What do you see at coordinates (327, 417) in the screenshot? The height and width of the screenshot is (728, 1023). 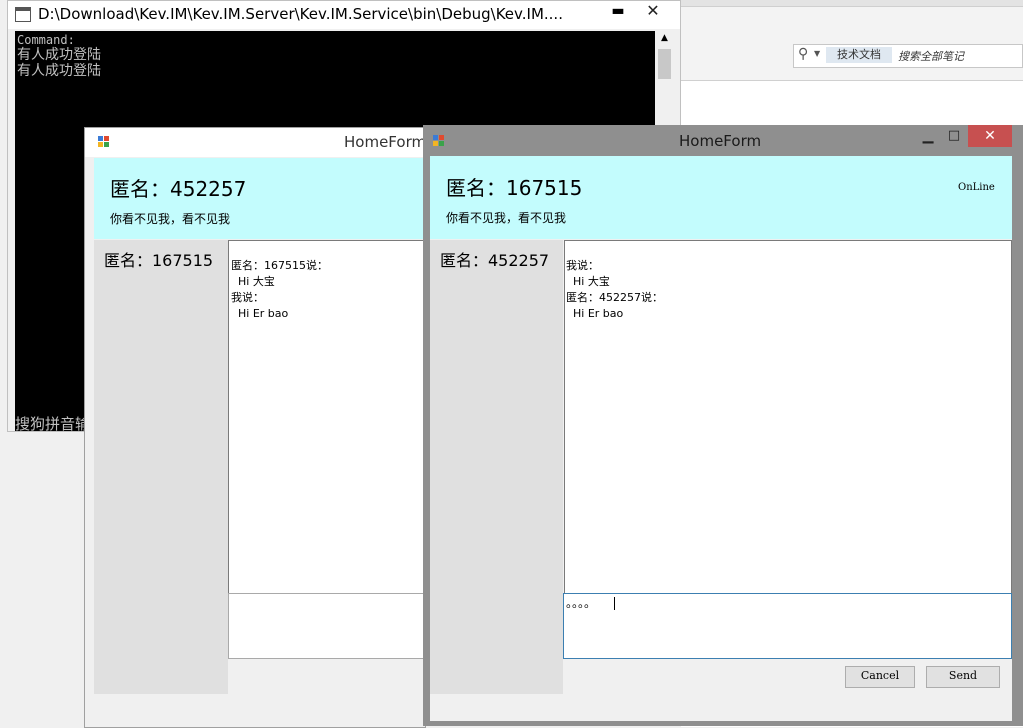 I see `chat-history: 匿名：167515说： Hi 大宝我说： Hi Er bao` at bounding box center [327, 417].